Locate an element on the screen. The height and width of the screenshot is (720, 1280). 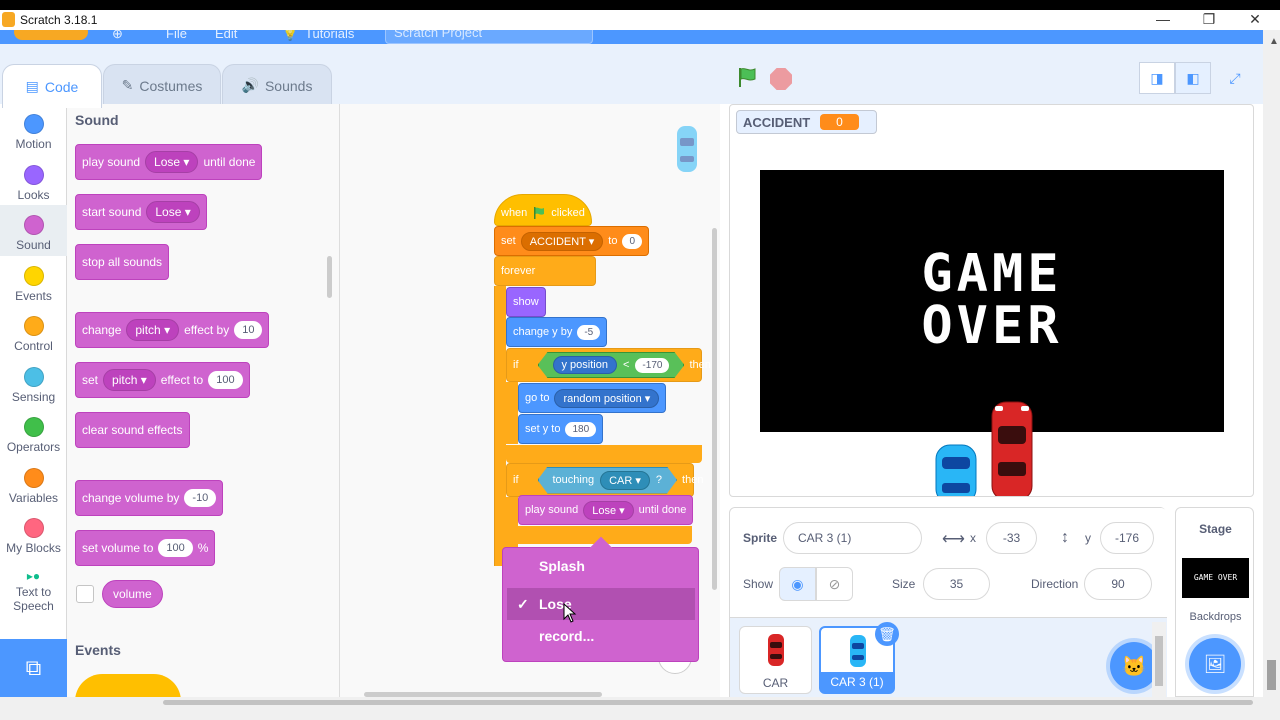
category-text-to-speech: ▸● Text to Speech is located at coordinates (33, 592).